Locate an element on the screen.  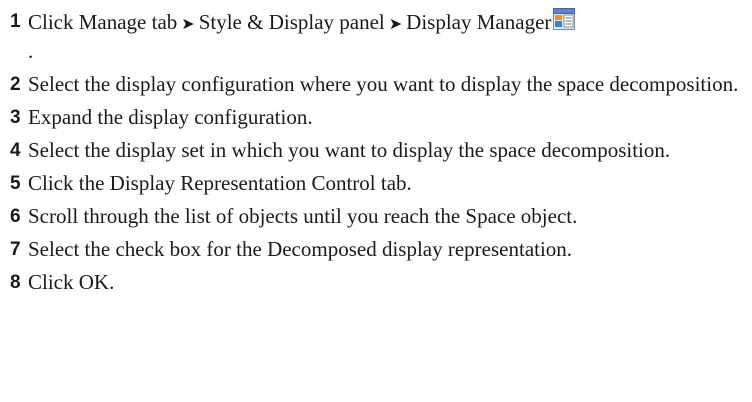
step-number: 5 is located at coordinates (15, 183).